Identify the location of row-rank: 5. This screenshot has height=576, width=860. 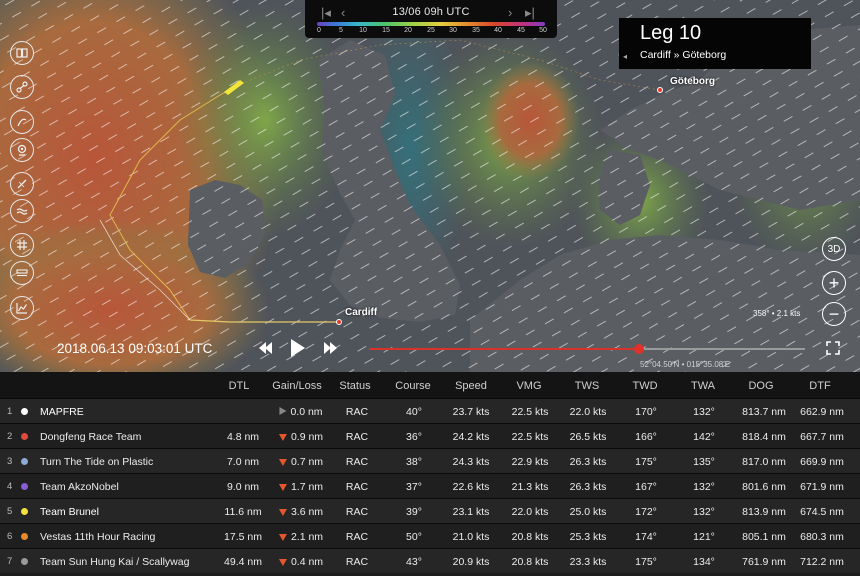
(10, 511).